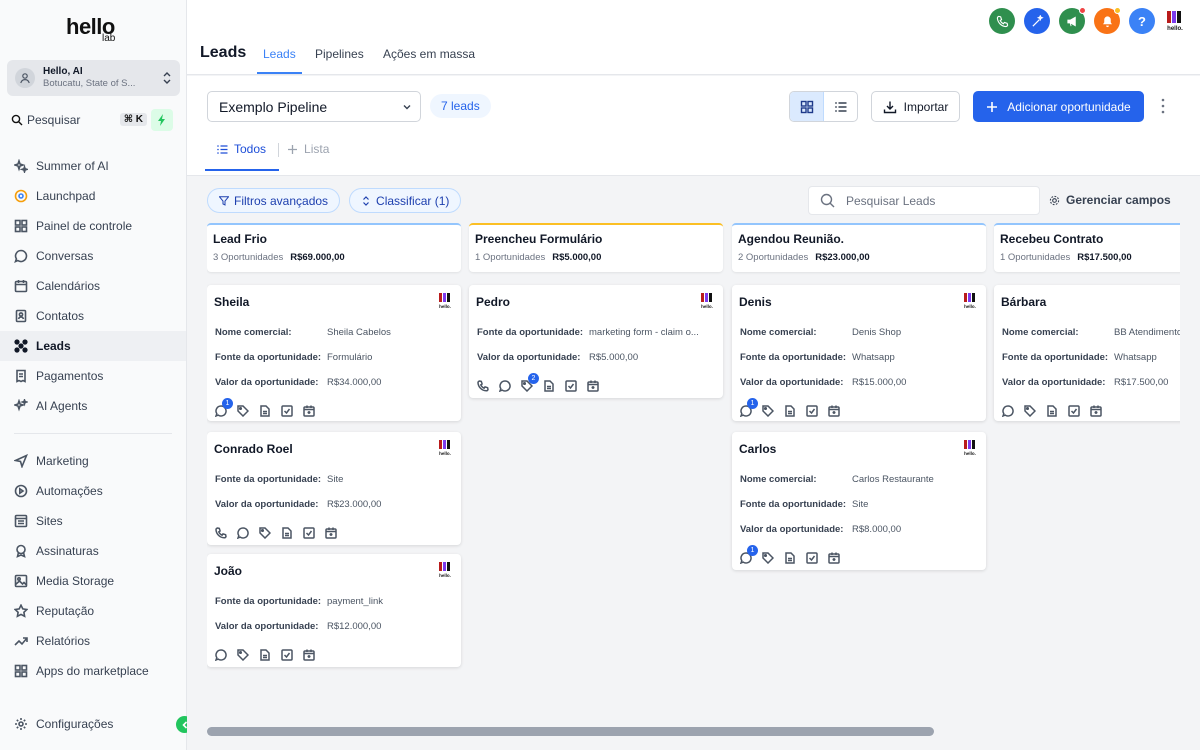  What do you see at coordinates (274, 200) in the screenshot?
I see `advanced-filters-button: Filtros avançados` at bounding box center [274, 200].